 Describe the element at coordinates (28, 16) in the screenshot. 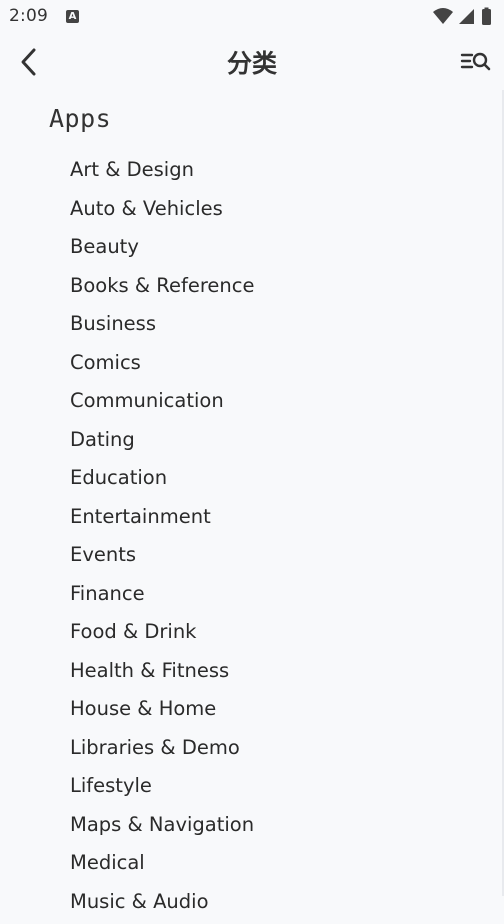

I see `status-time: 2:09` at that location.